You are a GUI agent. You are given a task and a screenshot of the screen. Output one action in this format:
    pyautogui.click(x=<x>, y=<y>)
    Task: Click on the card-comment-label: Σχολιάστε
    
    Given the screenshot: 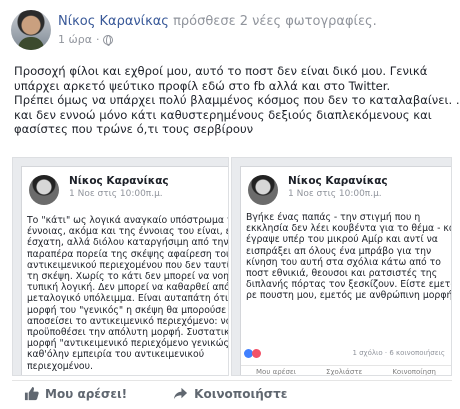 What is the action you would take?
    pyautogui.click(x=344, y=372)
    